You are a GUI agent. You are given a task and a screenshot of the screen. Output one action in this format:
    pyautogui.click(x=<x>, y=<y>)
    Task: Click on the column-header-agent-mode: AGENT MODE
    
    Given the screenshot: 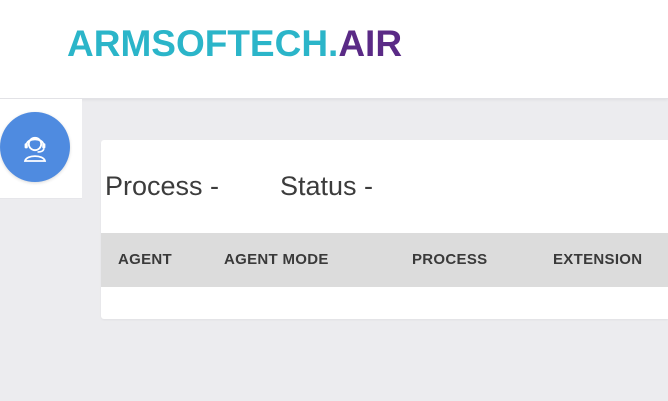 What is the action you would take?
    pyautogui.click(x=276, y=260)
    